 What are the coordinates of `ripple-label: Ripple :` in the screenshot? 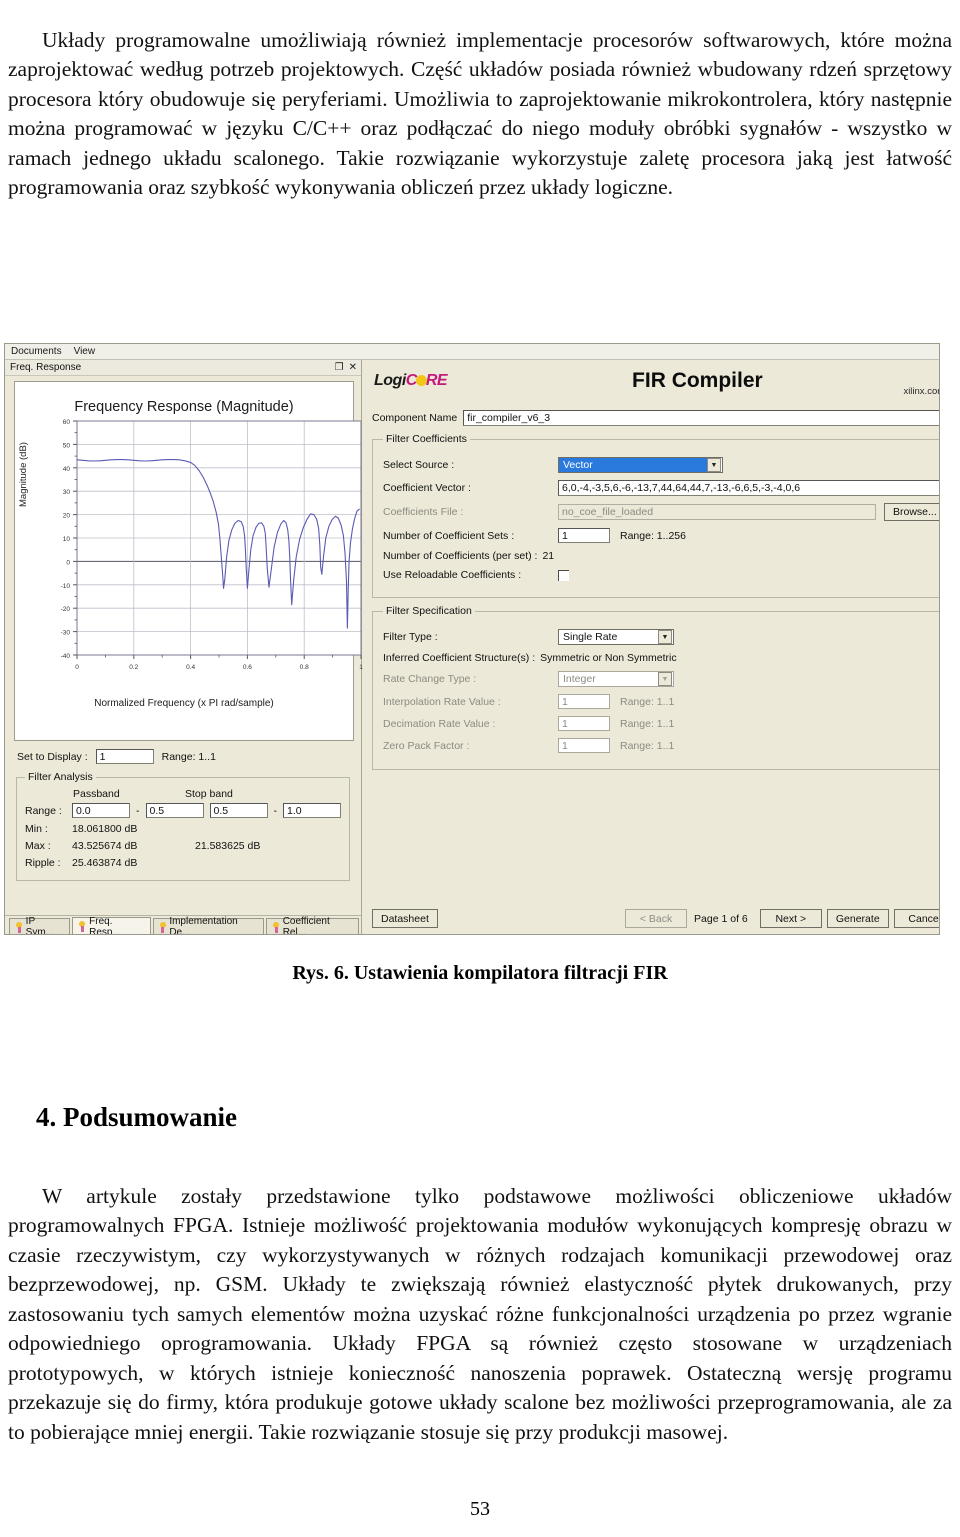 It's located at (43, 863).